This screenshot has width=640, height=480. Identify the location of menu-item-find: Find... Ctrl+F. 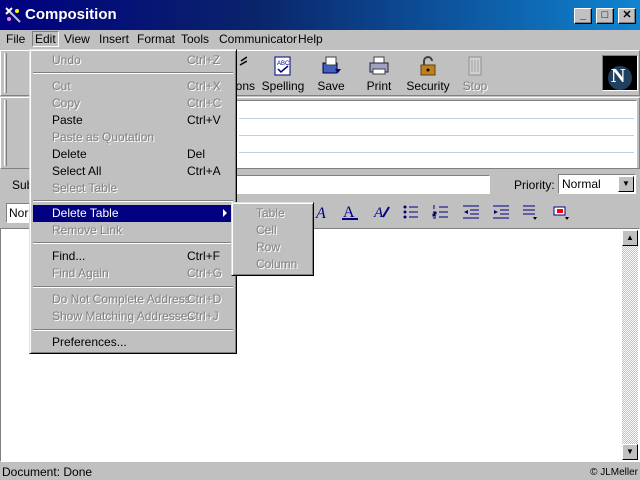
(133, 256).